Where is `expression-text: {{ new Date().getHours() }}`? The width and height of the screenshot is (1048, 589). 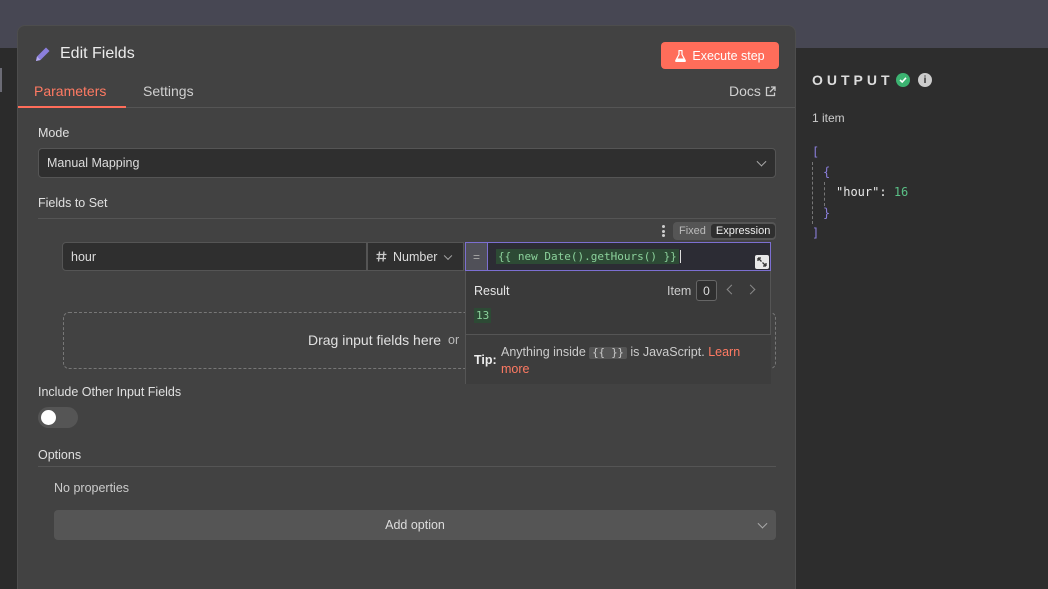
expression-text: {{ new Date().getHours() }} is located at coordinates (587, 256).